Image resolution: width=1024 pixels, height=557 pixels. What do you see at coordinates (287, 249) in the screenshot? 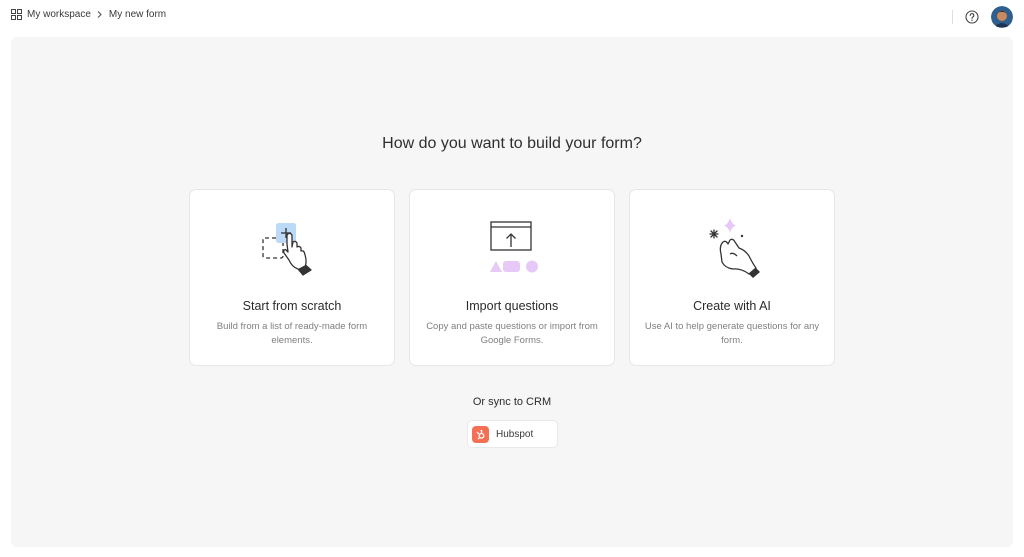
I see `drag-drop-hand-icon` at bounding box center [287, 249].